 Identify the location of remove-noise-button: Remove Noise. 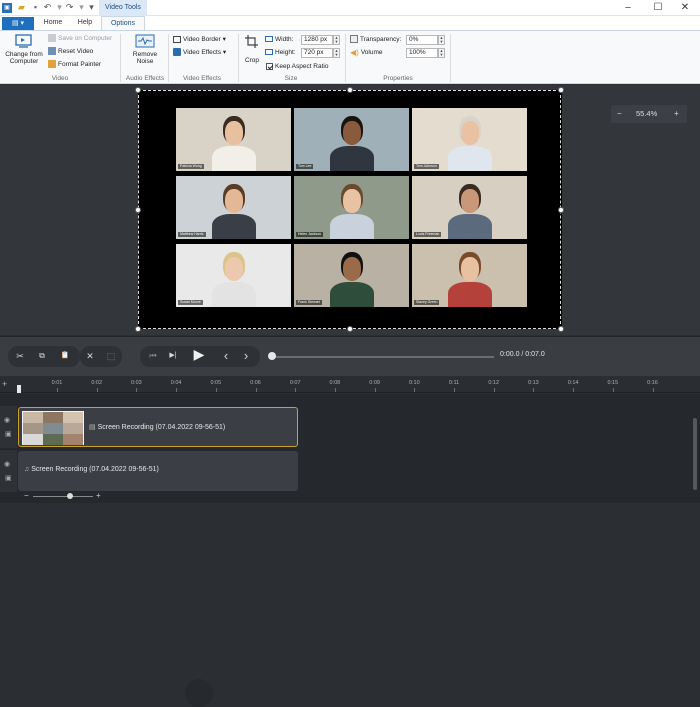
(145, 49).